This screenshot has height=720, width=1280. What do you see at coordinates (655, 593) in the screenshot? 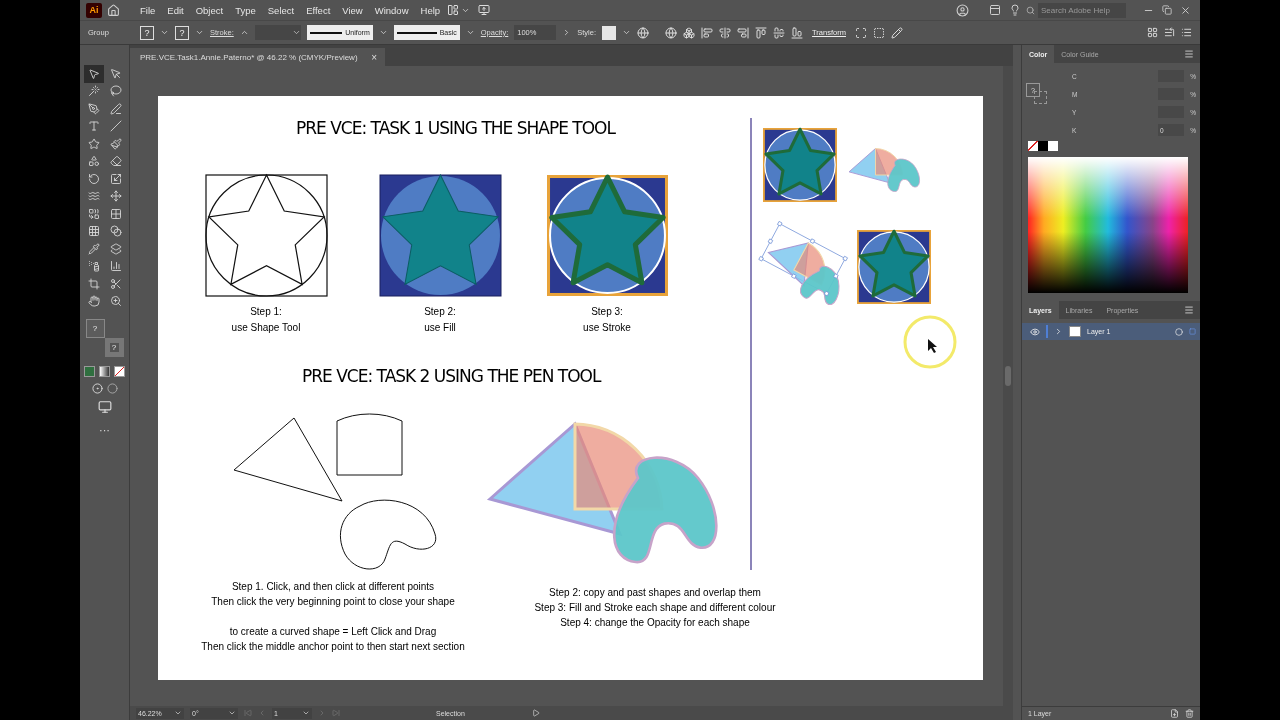
I see `instruction-text: Step 2: copy and past shapes and overlap them` at bounding box center [655, 593].